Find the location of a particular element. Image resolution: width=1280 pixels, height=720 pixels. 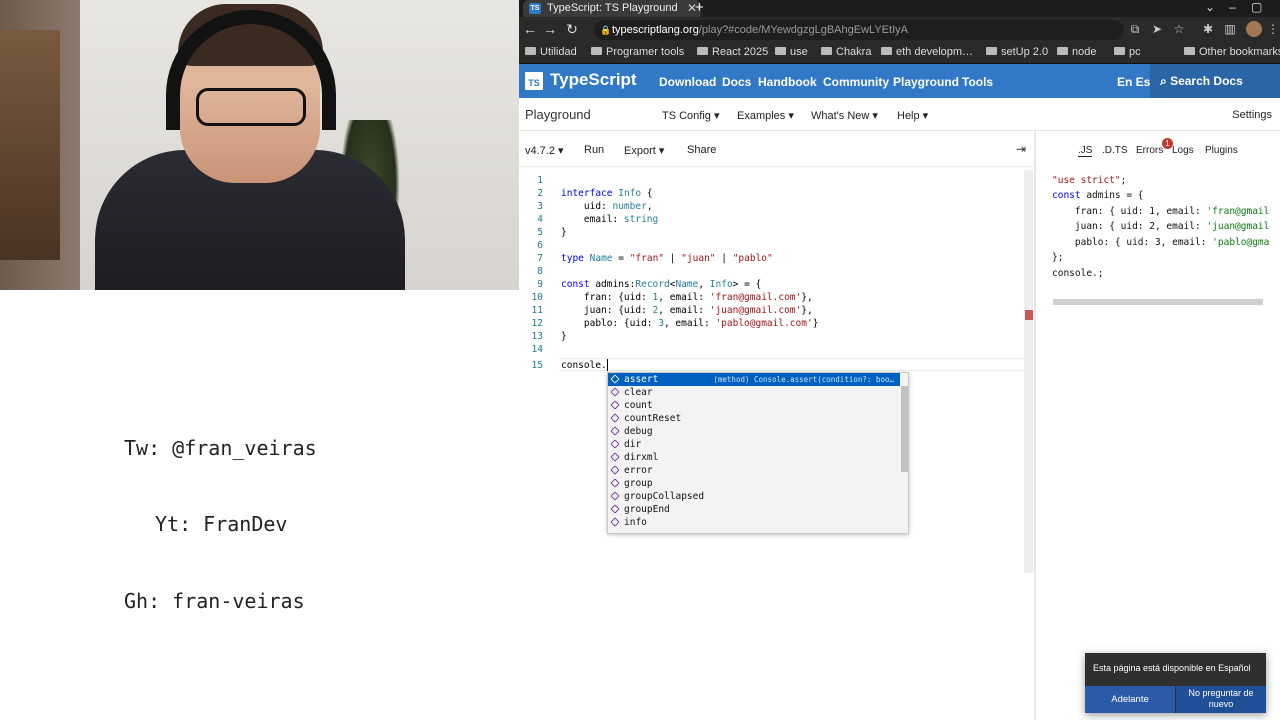

nav-download: Download is located at coordinates (687, 82).